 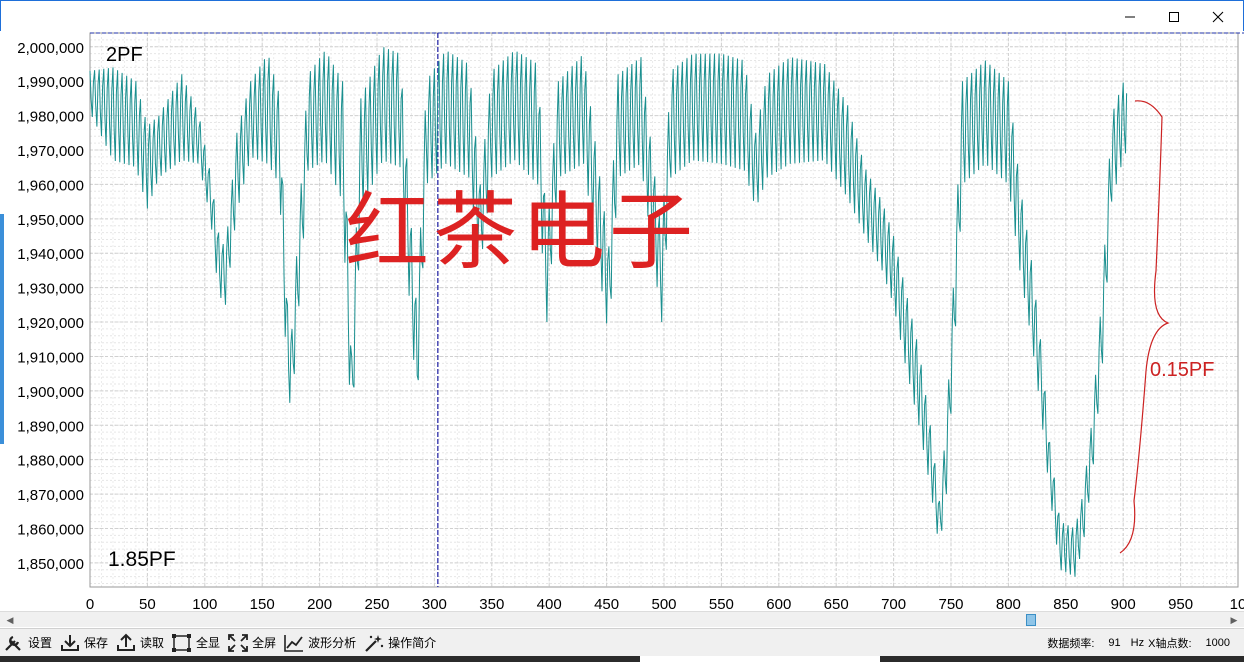 What do you see at coordinates (1123, 603) in the screenshot?
I see `x-tick-label: 900` at bounding box center [1123, 603].